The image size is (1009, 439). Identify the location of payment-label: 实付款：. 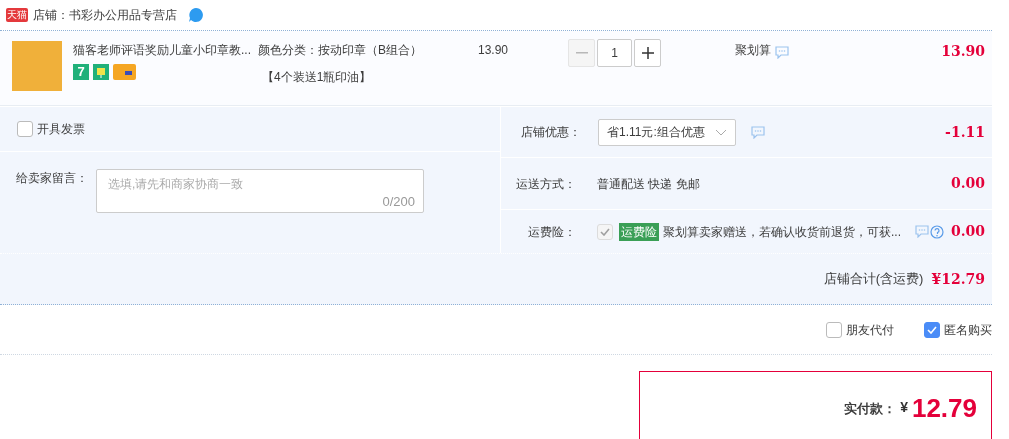
(870, 408).